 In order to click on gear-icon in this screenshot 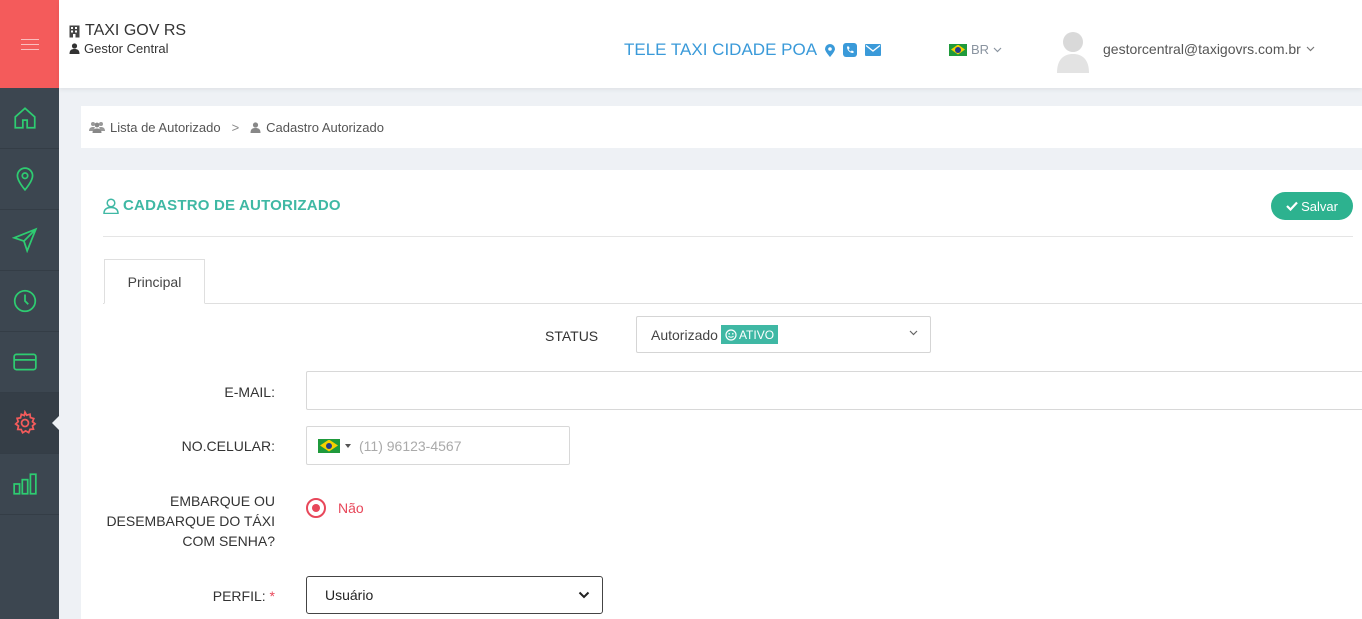, I will do `click(25, 422)`.